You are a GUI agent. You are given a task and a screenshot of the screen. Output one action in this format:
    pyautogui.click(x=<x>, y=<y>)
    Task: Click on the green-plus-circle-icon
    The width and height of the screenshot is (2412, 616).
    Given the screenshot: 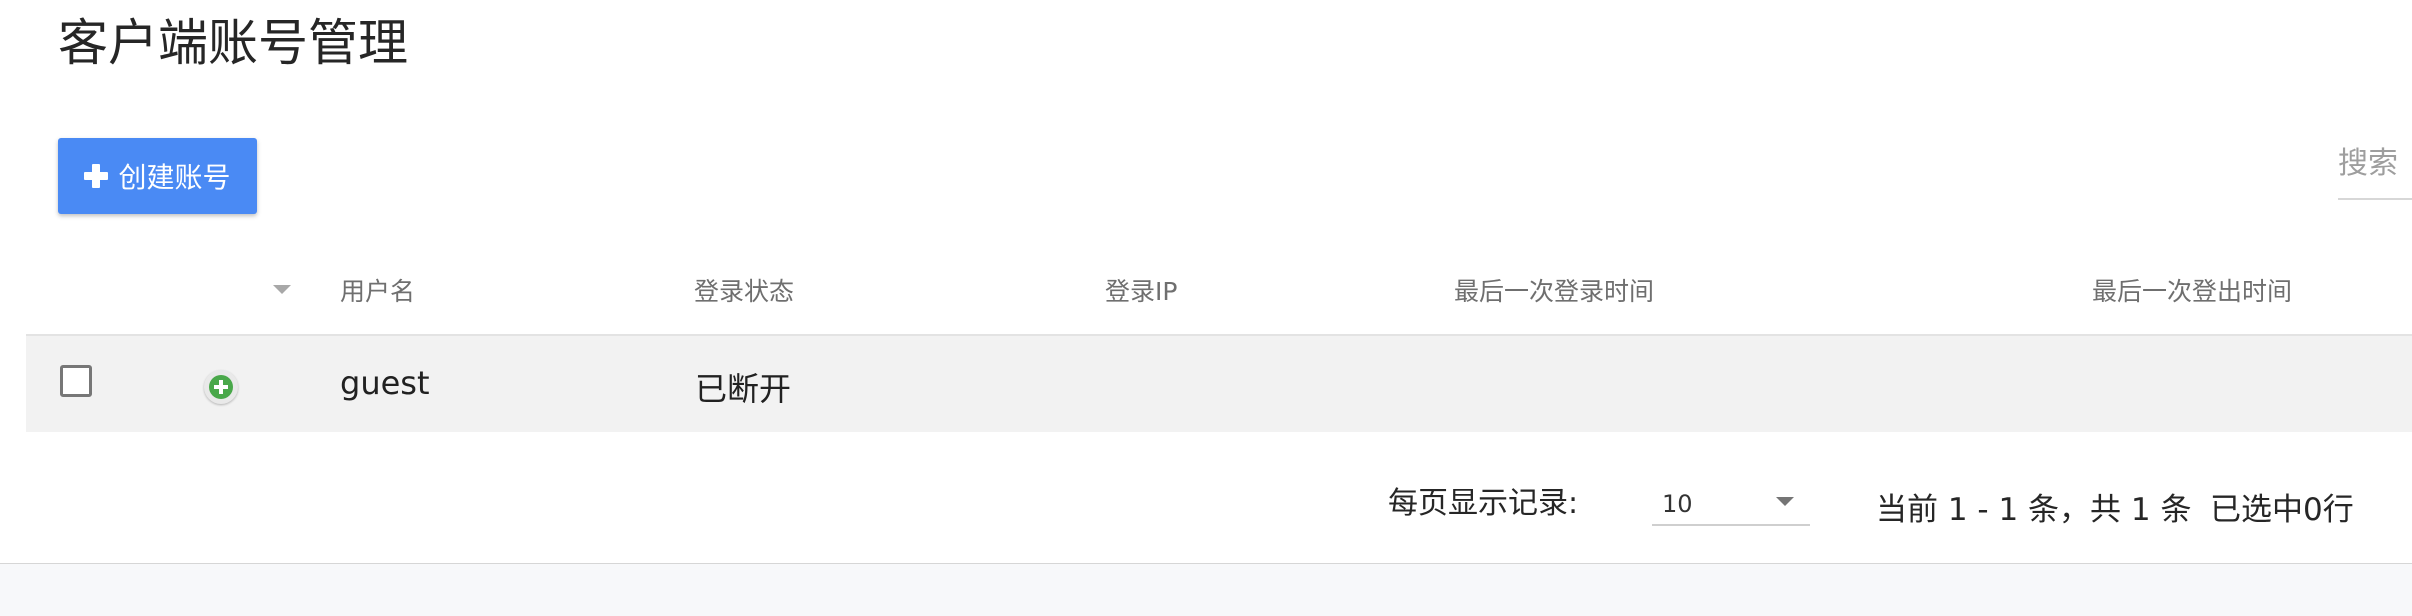 What is the action you would take?
    pyautogui.click(x=221, y=387)
    